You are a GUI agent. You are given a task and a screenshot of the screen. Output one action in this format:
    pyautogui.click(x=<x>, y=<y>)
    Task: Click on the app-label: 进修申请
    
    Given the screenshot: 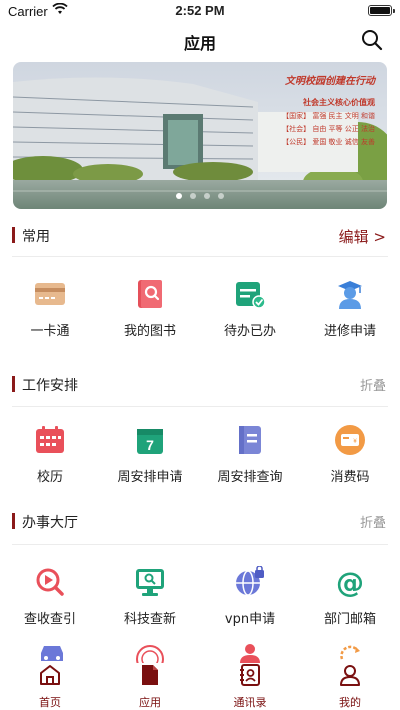 What is the action you would take?
    pyautogui.click(x=349, y=331)
    